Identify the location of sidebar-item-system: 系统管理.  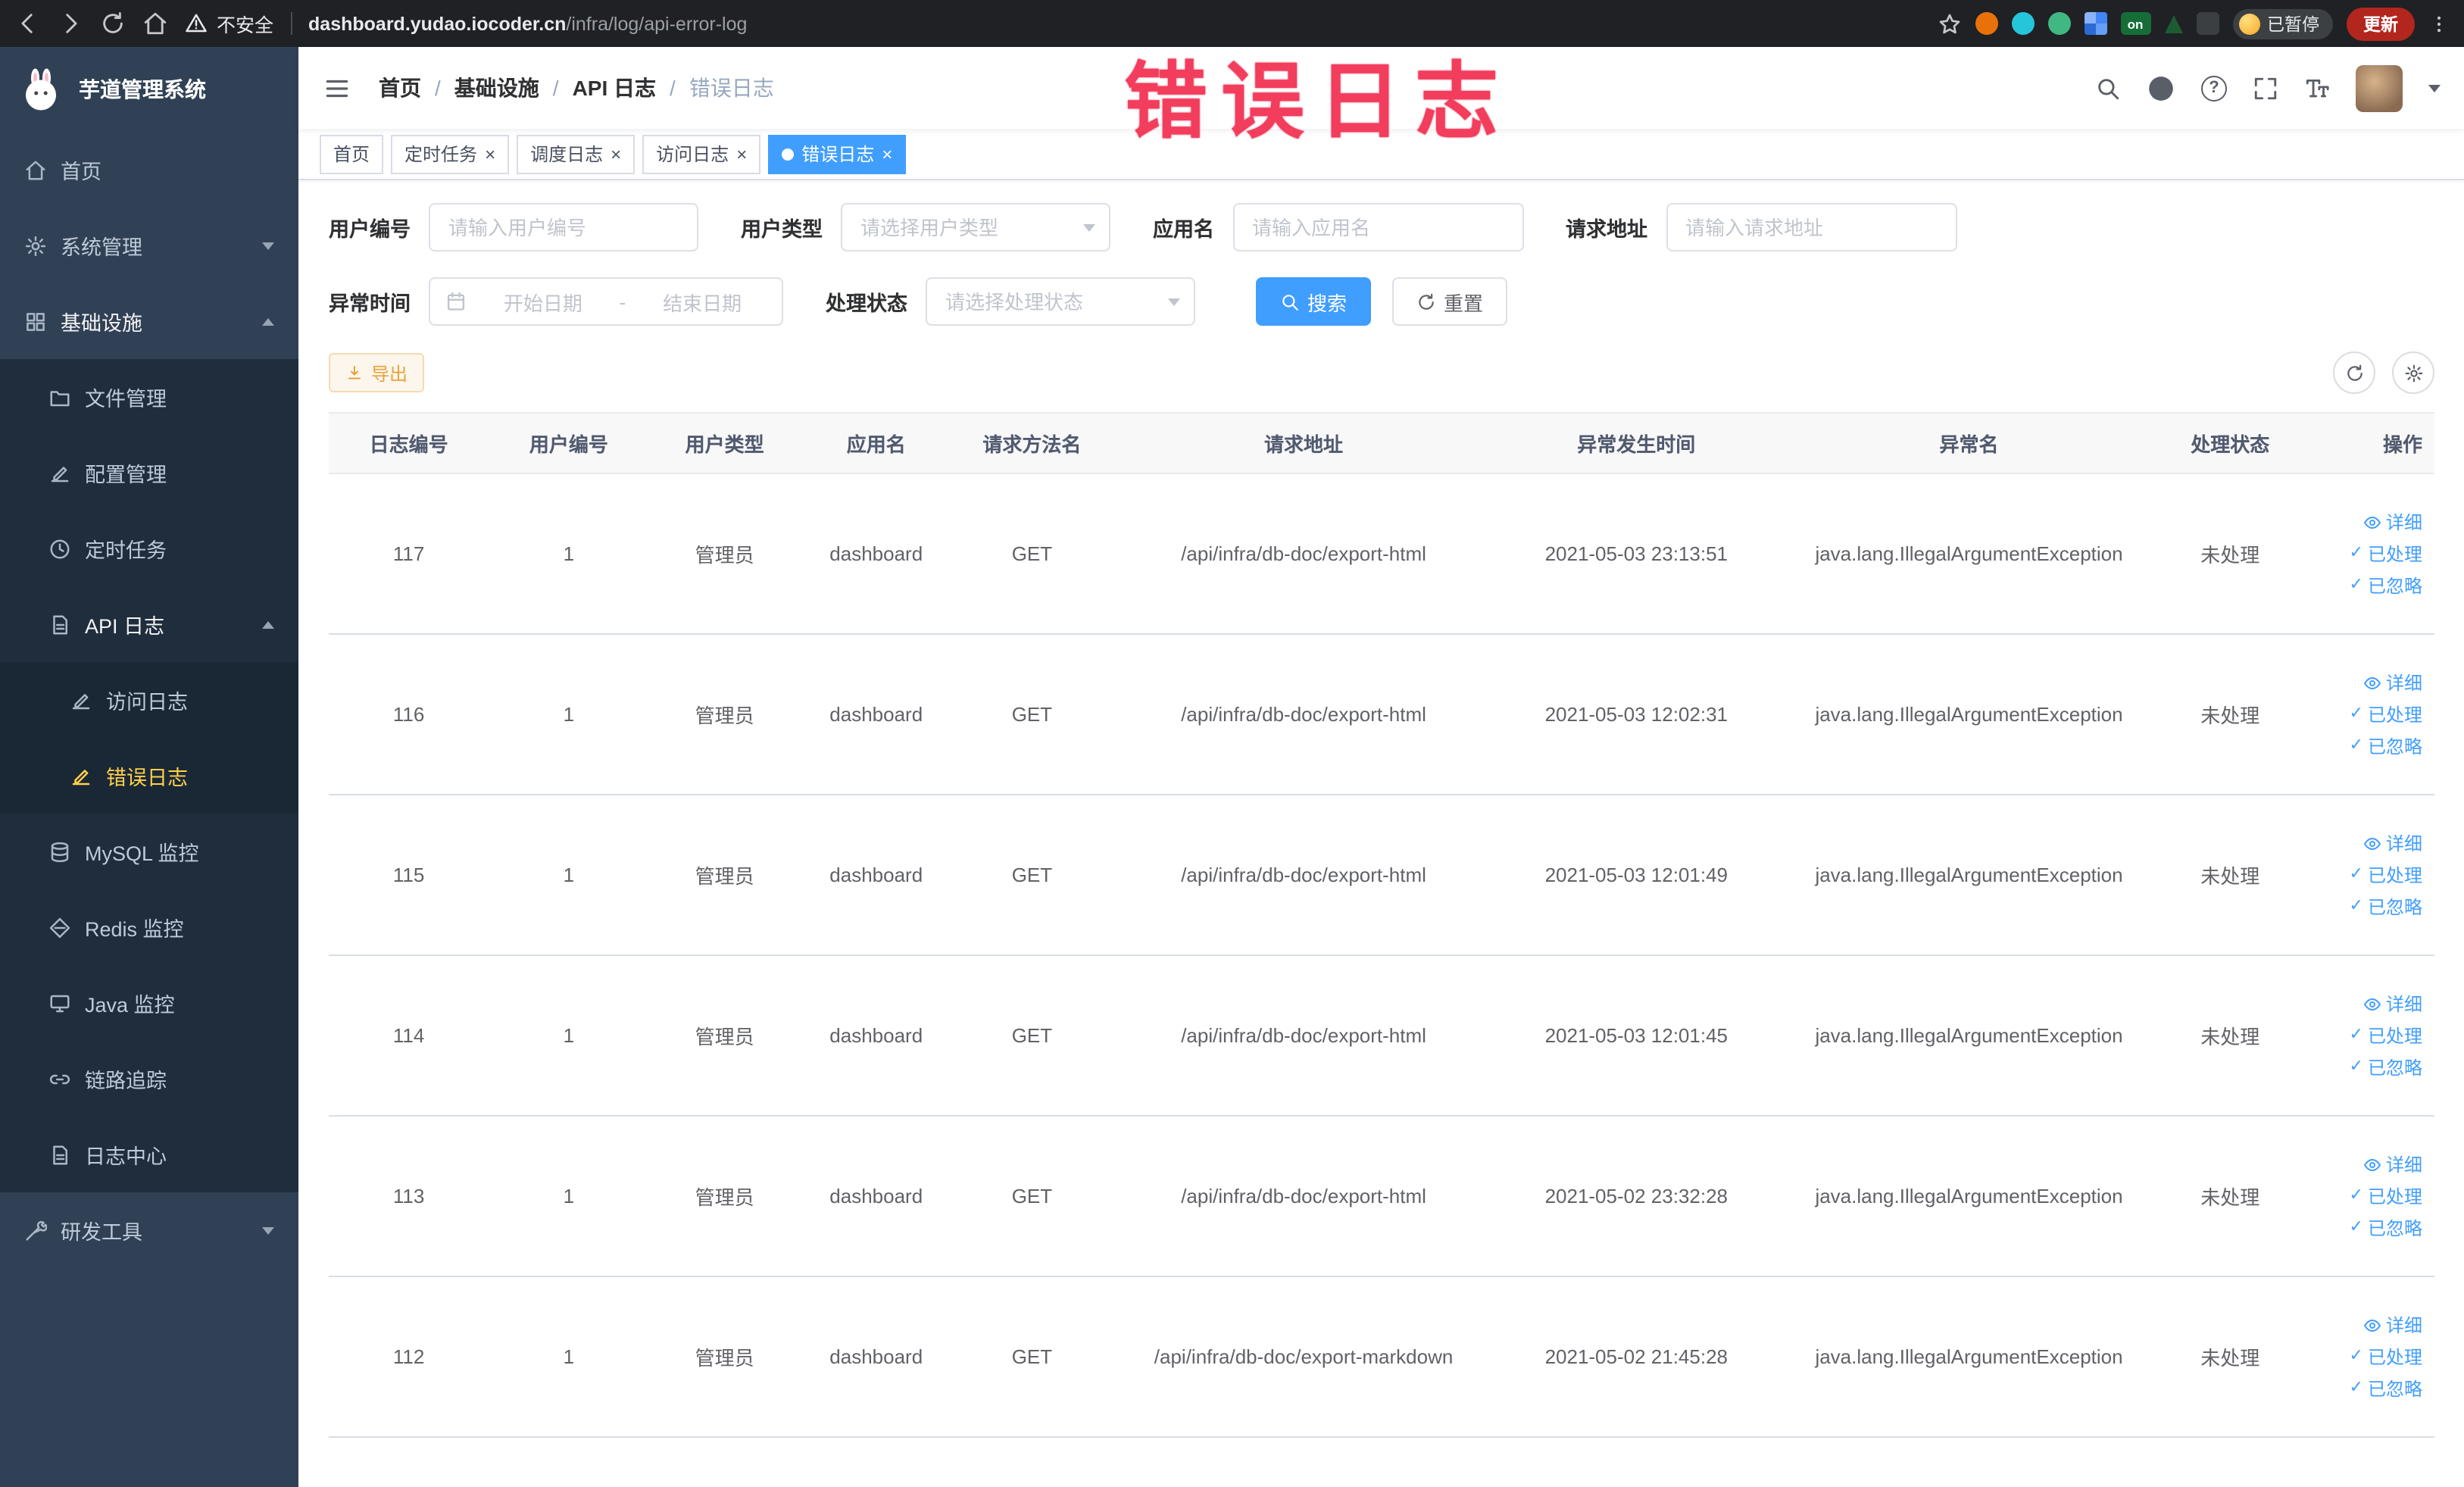
(149, 245).